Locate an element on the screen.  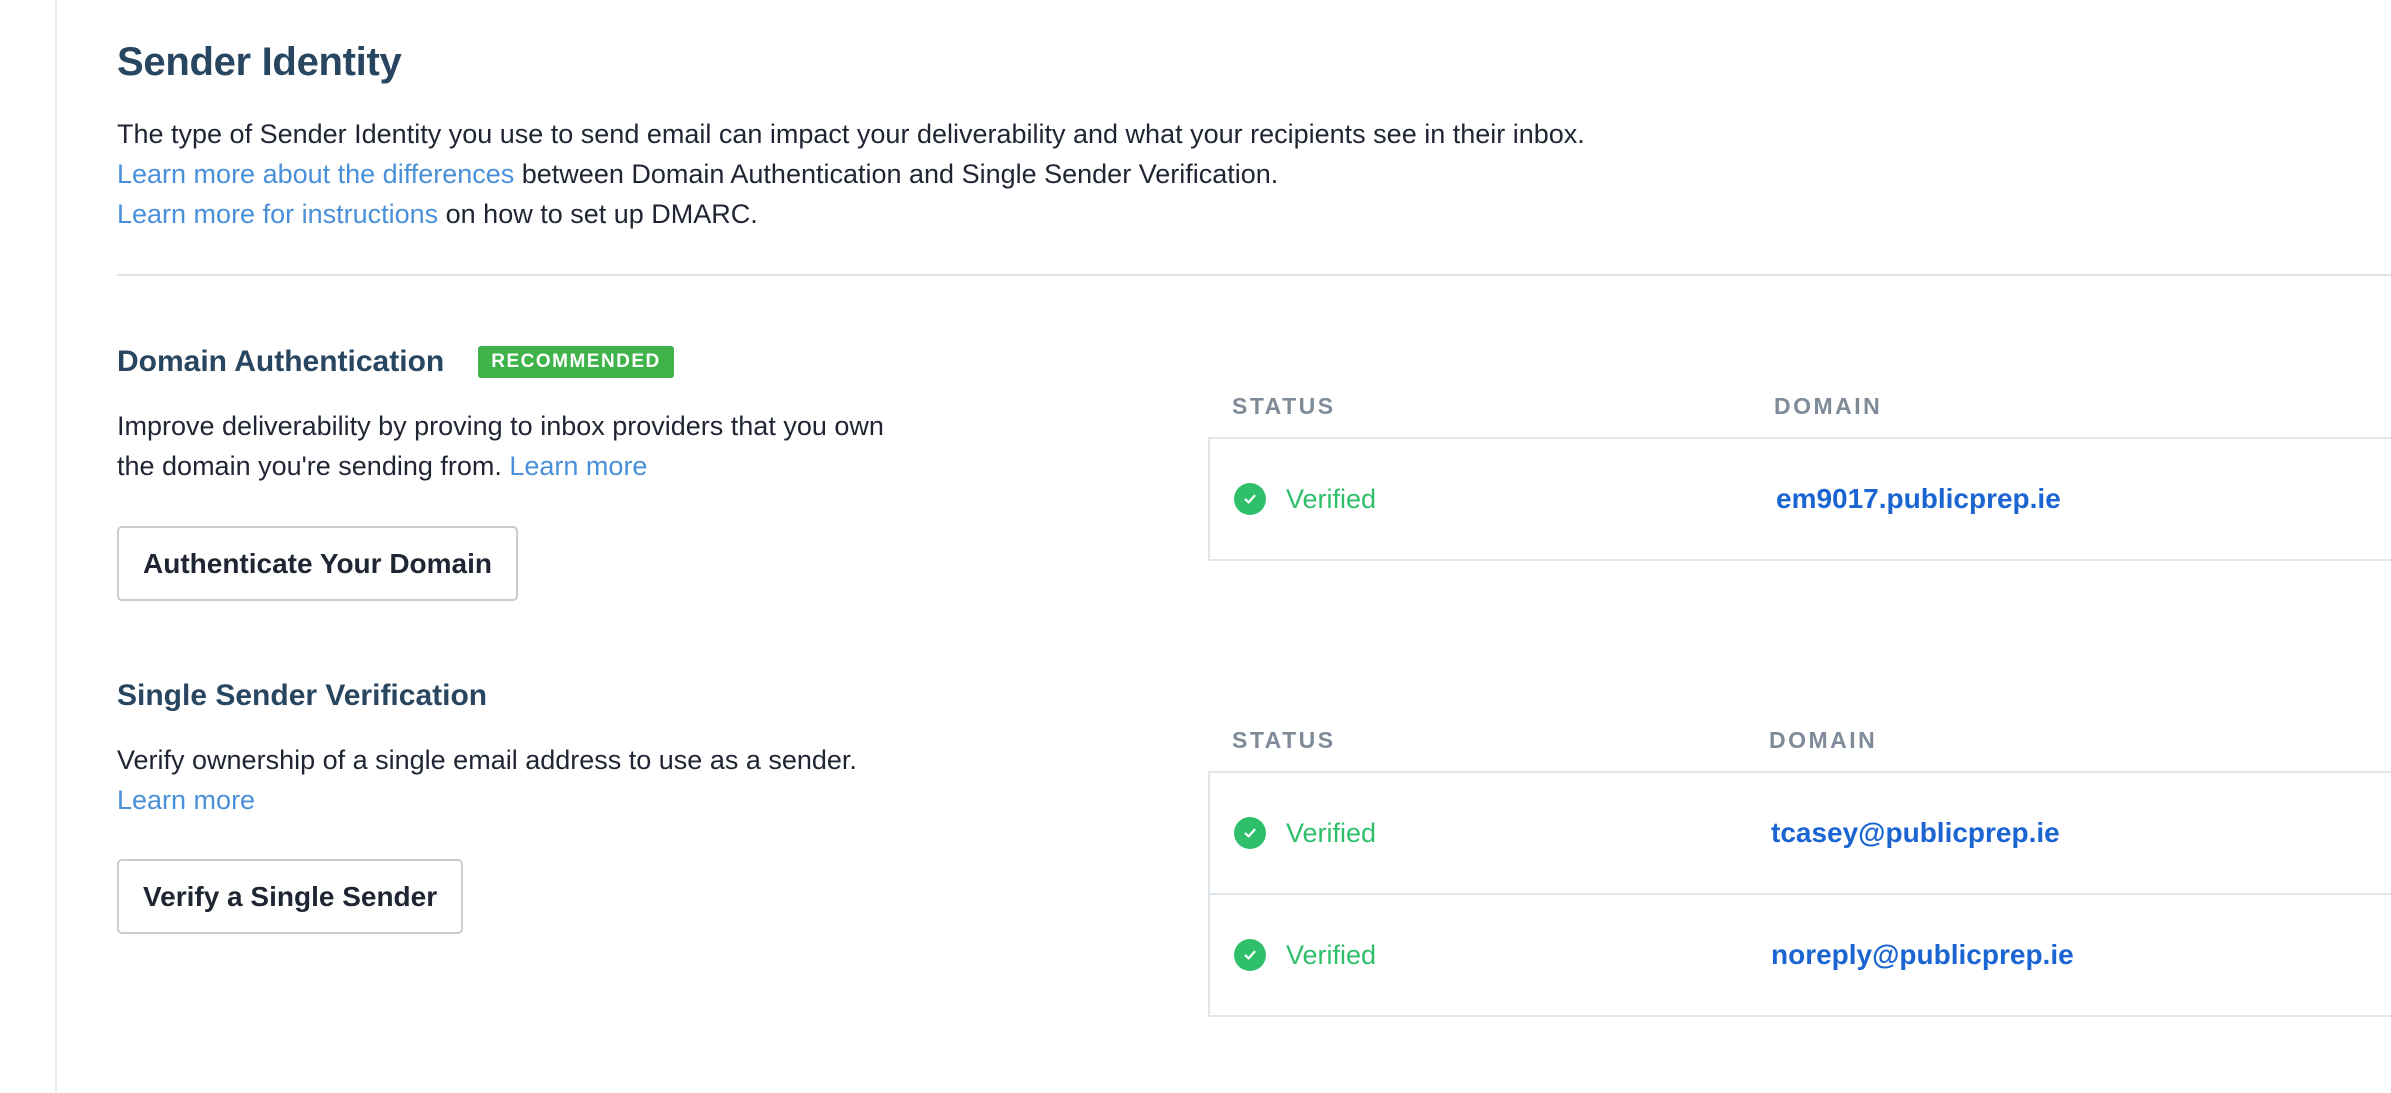
table-row: Verified noreply@publicprep.ie is located at coordinates (1800, 954).